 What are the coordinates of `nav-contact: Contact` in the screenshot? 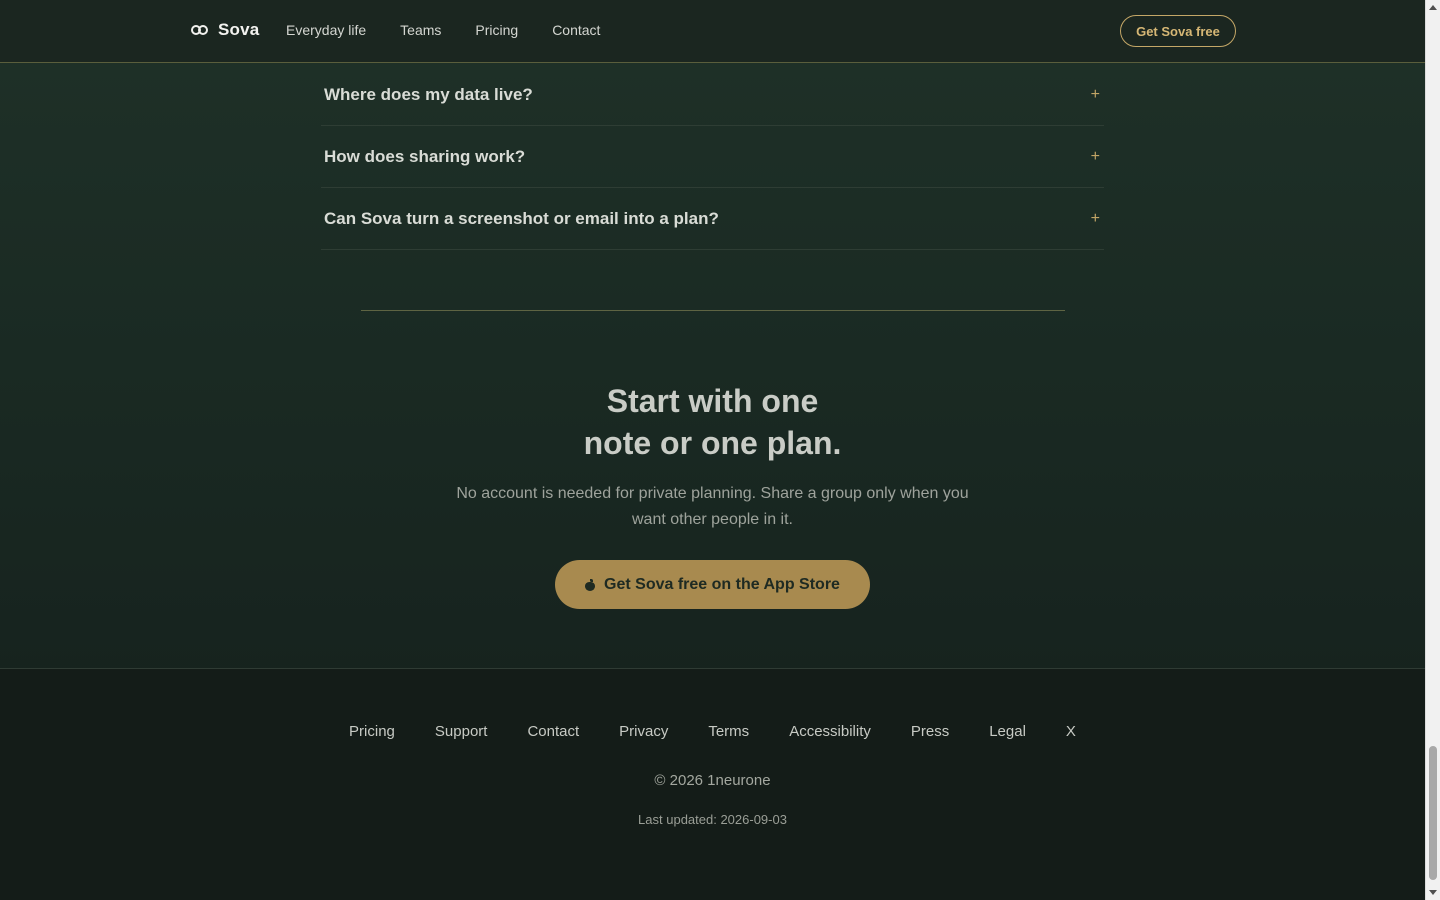 It's located at (576, 30).